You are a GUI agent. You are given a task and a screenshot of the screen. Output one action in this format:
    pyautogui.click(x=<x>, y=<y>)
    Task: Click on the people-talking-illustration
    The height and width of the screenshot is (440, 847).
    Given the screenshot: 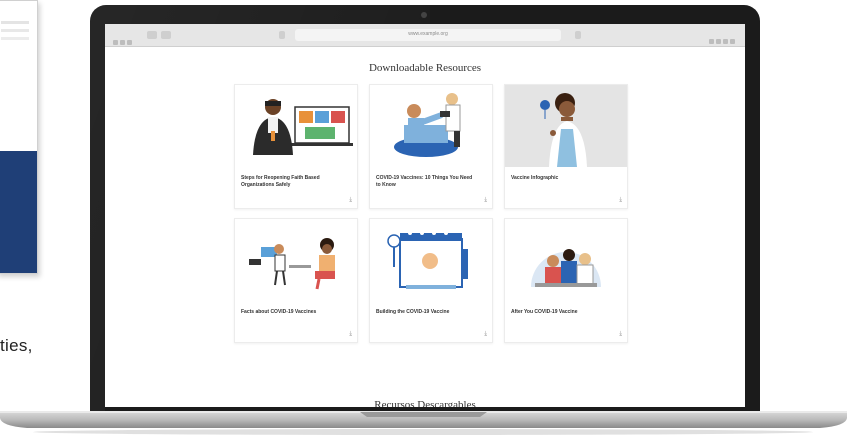 What is the action you would take?
    pyautogui.click(x=292, y=264)
    